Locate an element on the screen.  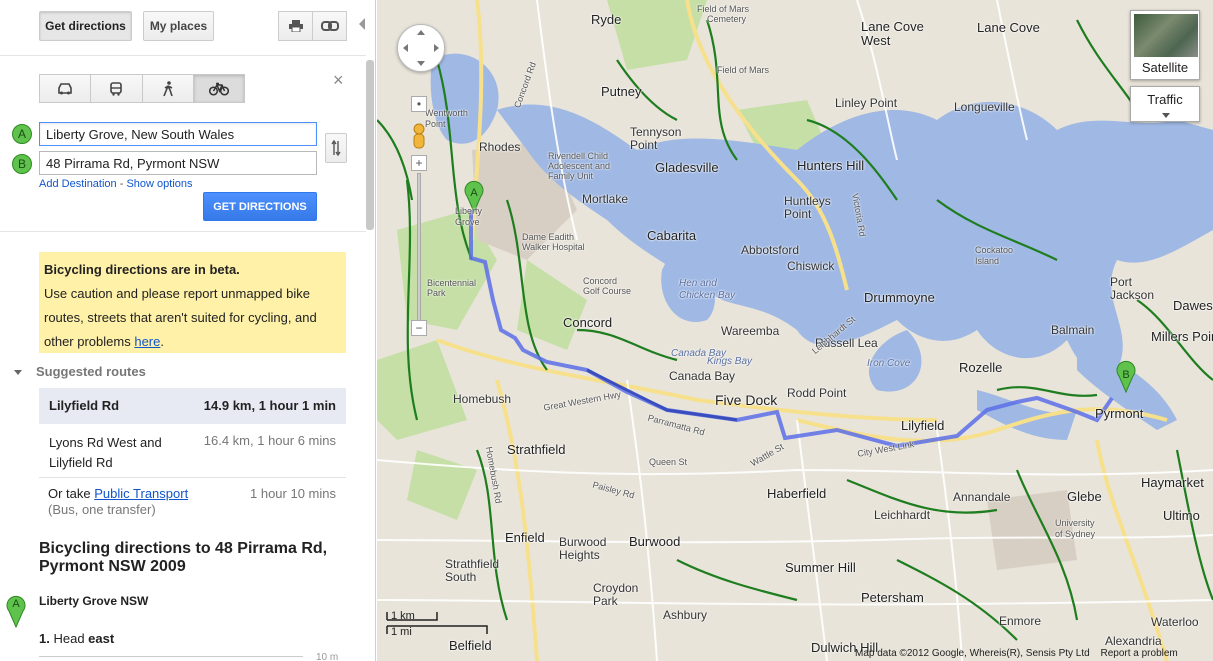
map-label: Pyrmont is located at coordinates (1119, 413).